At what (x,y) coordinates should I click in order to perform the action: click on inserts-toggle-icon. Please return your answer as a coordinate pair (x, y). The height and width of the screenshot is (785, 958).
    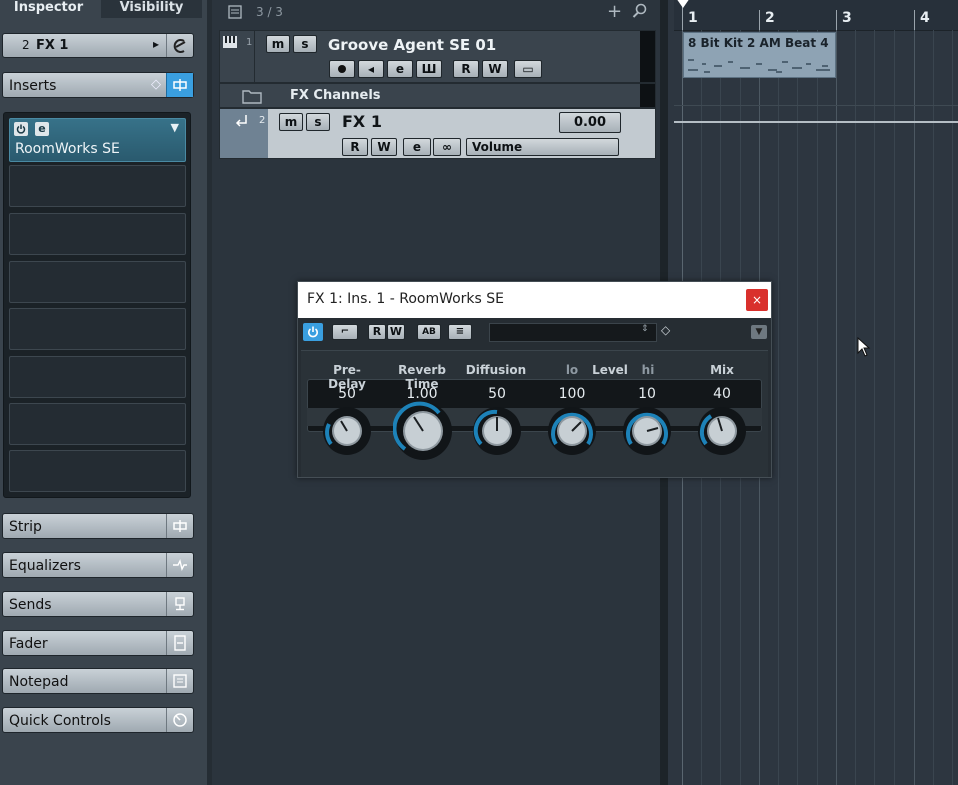
    Looking at the image, I should click on (179, 85).